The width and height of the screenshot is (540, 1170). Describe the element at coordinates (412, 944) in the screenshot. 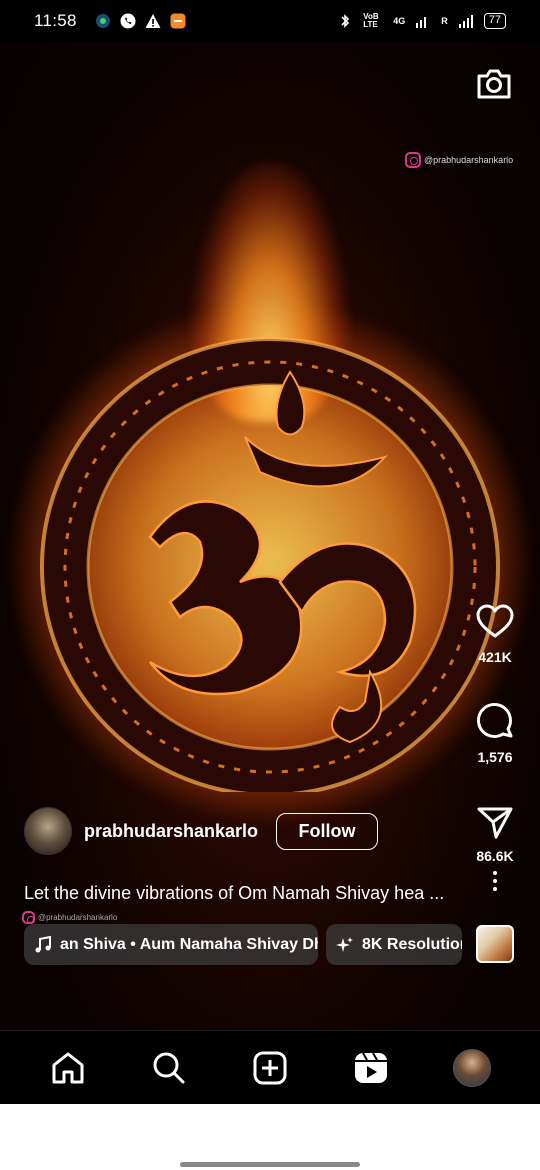

I see `effect-label: 8K Resolution` at that location.